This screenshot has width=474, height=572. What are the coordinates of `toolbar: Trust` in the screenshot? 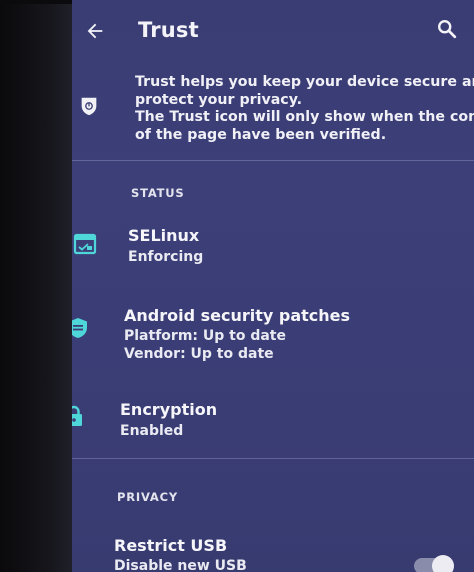 It's located at (273, 31).